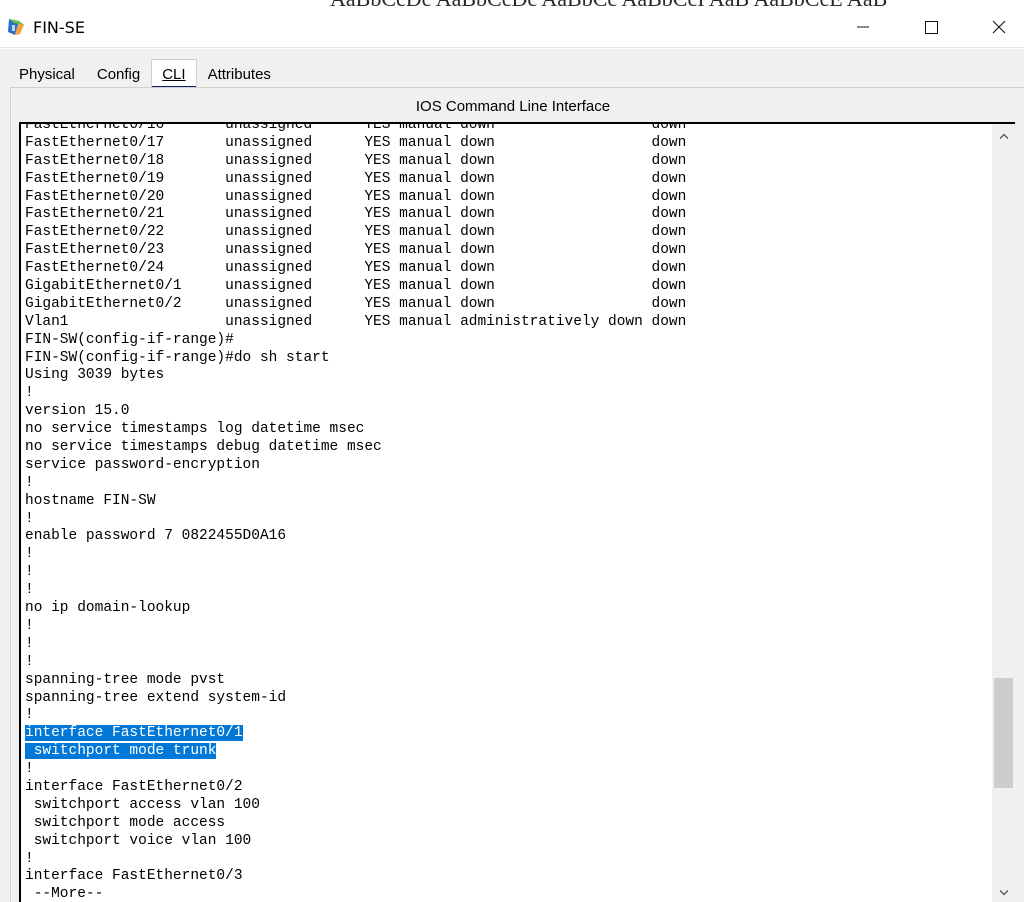 This screenshot has height=902, width=1024. I want to click on terminal-line: FIN-SW(config-if-range)#, so click(355, 341).